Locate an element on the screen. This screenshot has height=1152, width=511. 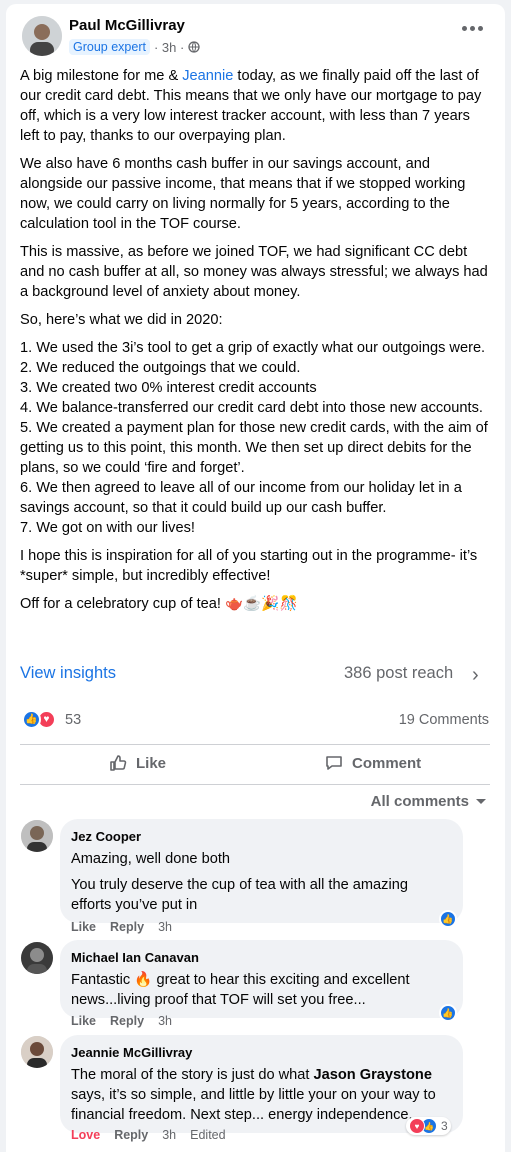
globe-icon is located at coordinates (194, 47).